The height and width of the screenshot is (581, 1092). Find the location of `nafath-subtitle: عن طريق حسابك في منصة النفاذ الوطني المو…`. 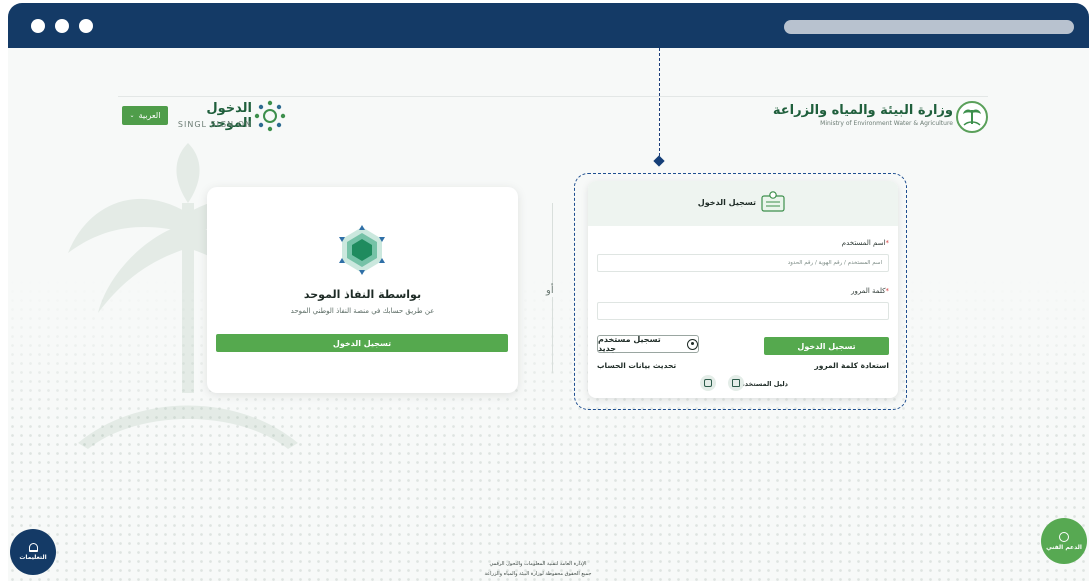

nafath-subtitle: عن طريق حسابك في منصة النفاذ الوطني المو… is located at coordinates (362, 311).